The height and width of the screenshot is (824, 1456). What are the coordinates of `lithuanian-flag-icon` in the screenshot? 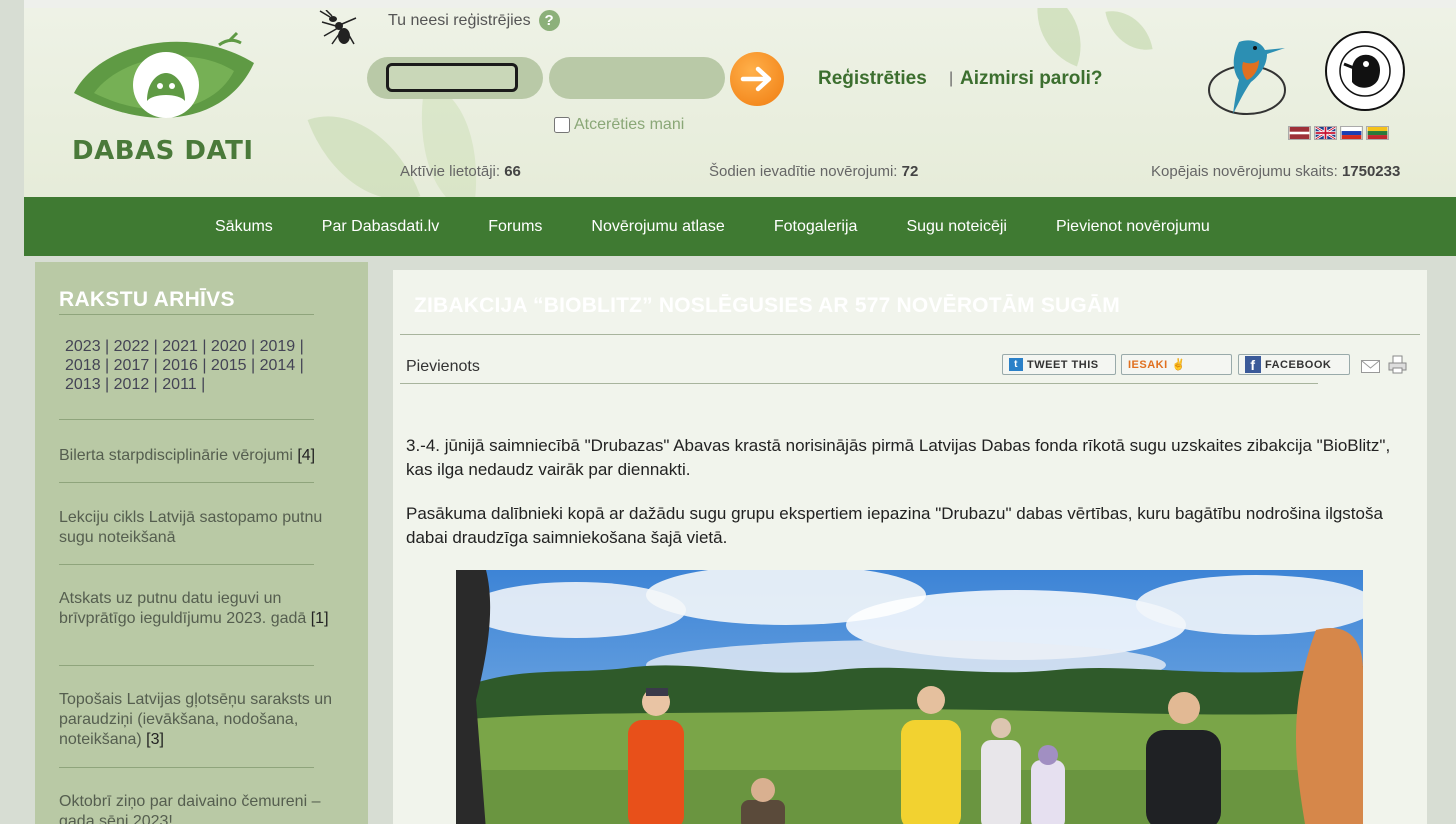 It's located at (1377, 133).